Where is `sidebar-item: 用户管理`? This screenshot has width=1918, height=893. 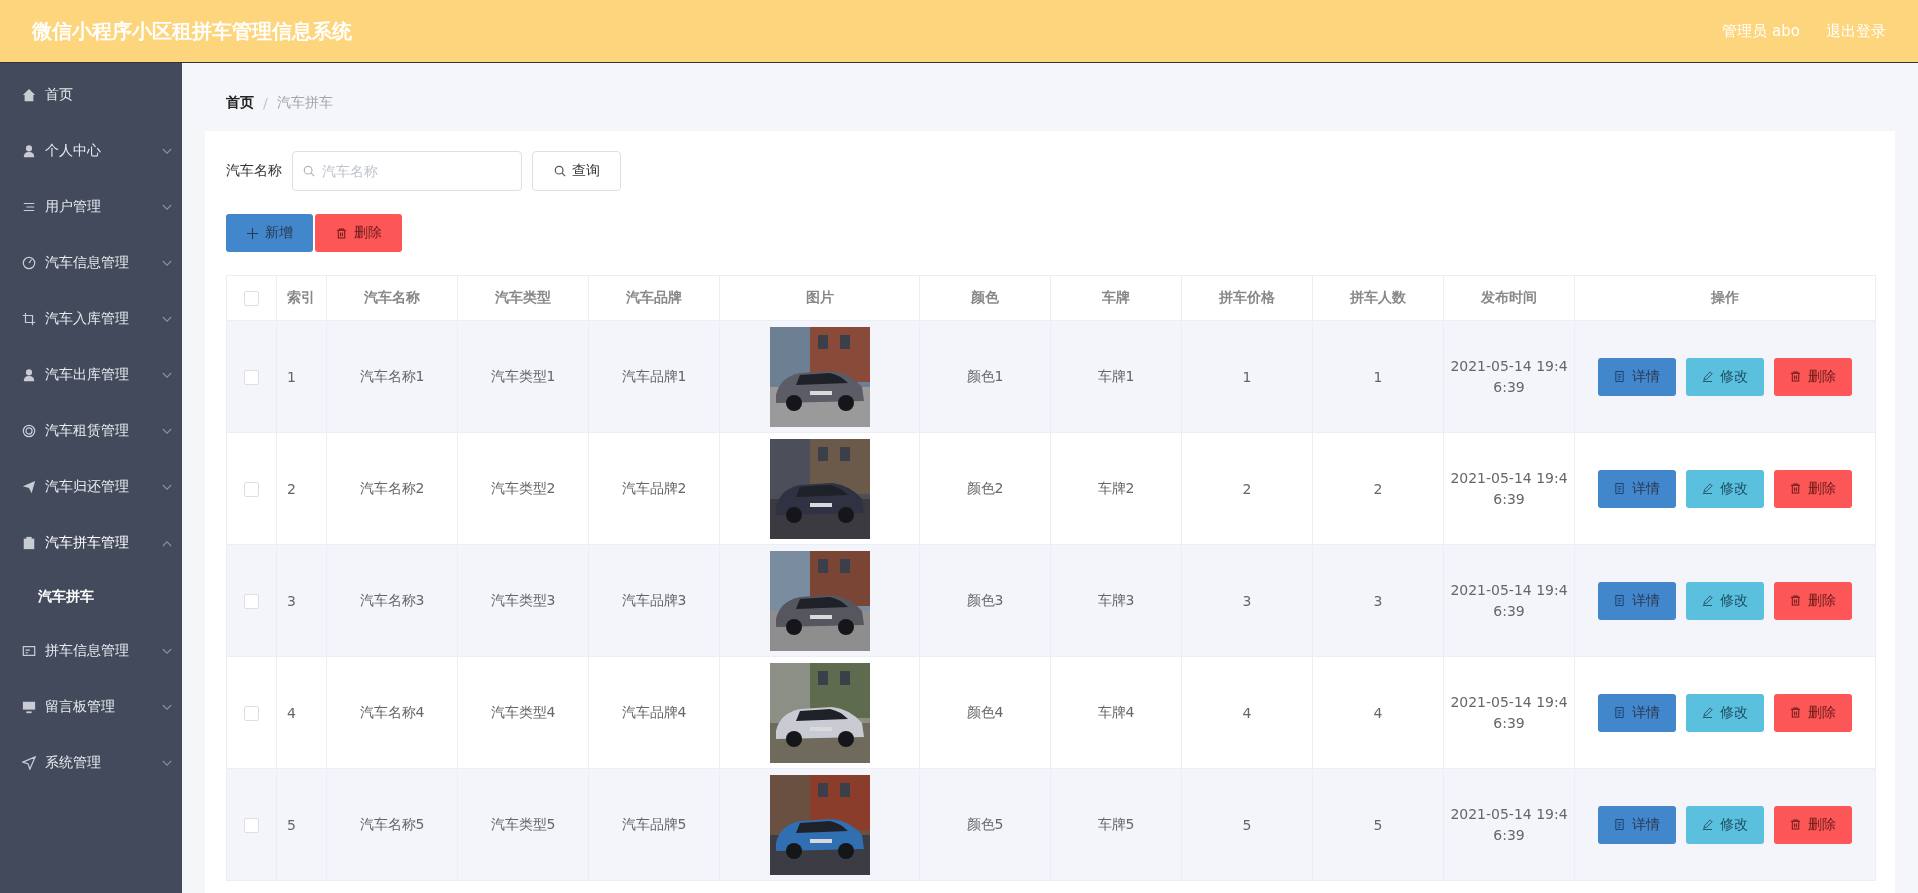
sidebar-item: 用户管理 is located at coordinates (91, 207).